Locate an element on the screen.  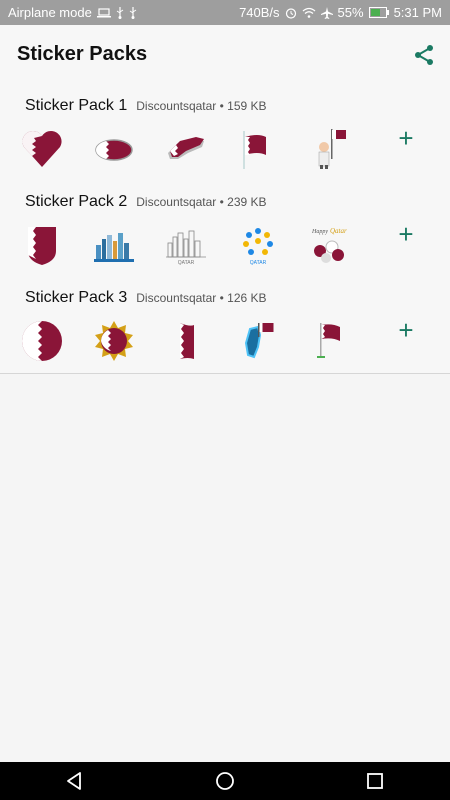
network-speed: 740B/s is located at coordinates (259, 12).